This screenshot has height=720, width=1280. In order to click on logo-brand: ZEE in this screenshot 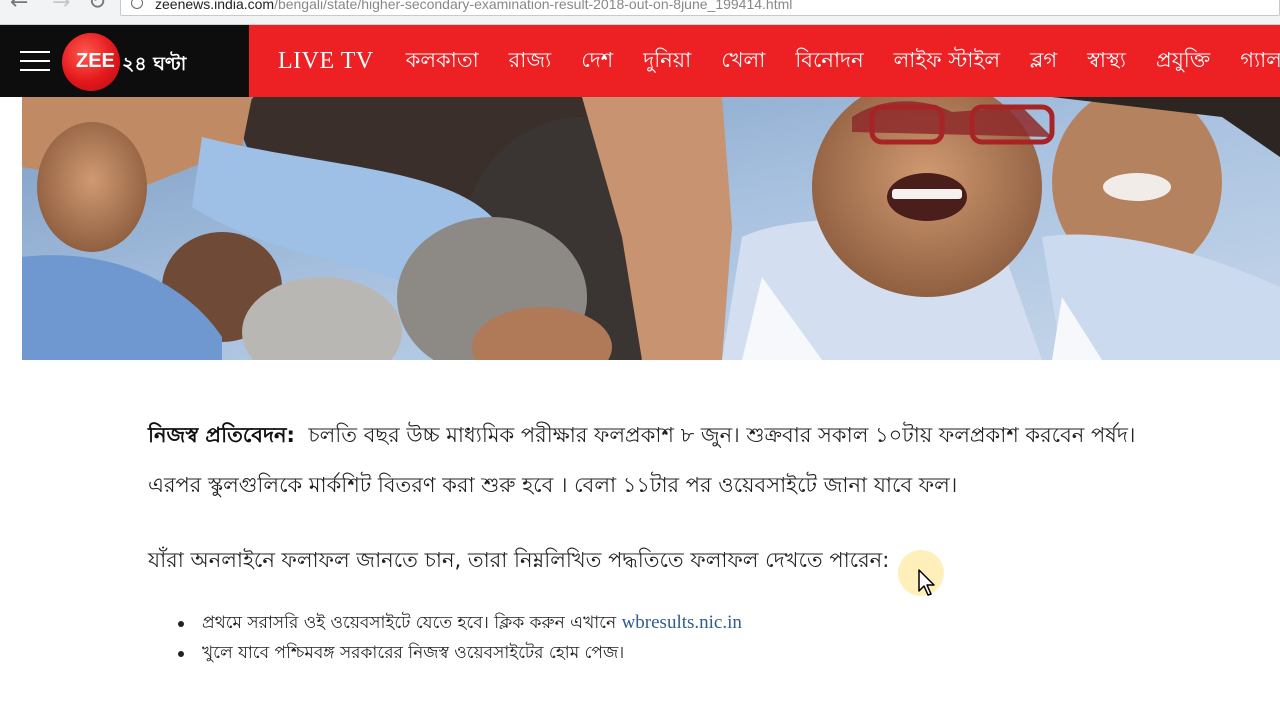, I will do `click(95, 61)`.